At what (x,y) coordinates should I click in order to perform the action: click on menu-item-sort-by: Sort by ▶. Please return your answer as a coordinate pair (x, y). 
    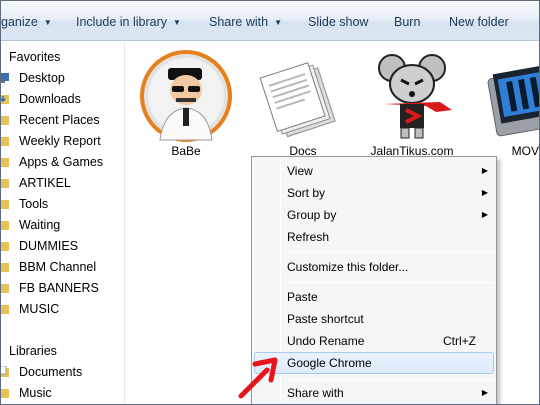
    Looking at the image, I should click on (374, 193).